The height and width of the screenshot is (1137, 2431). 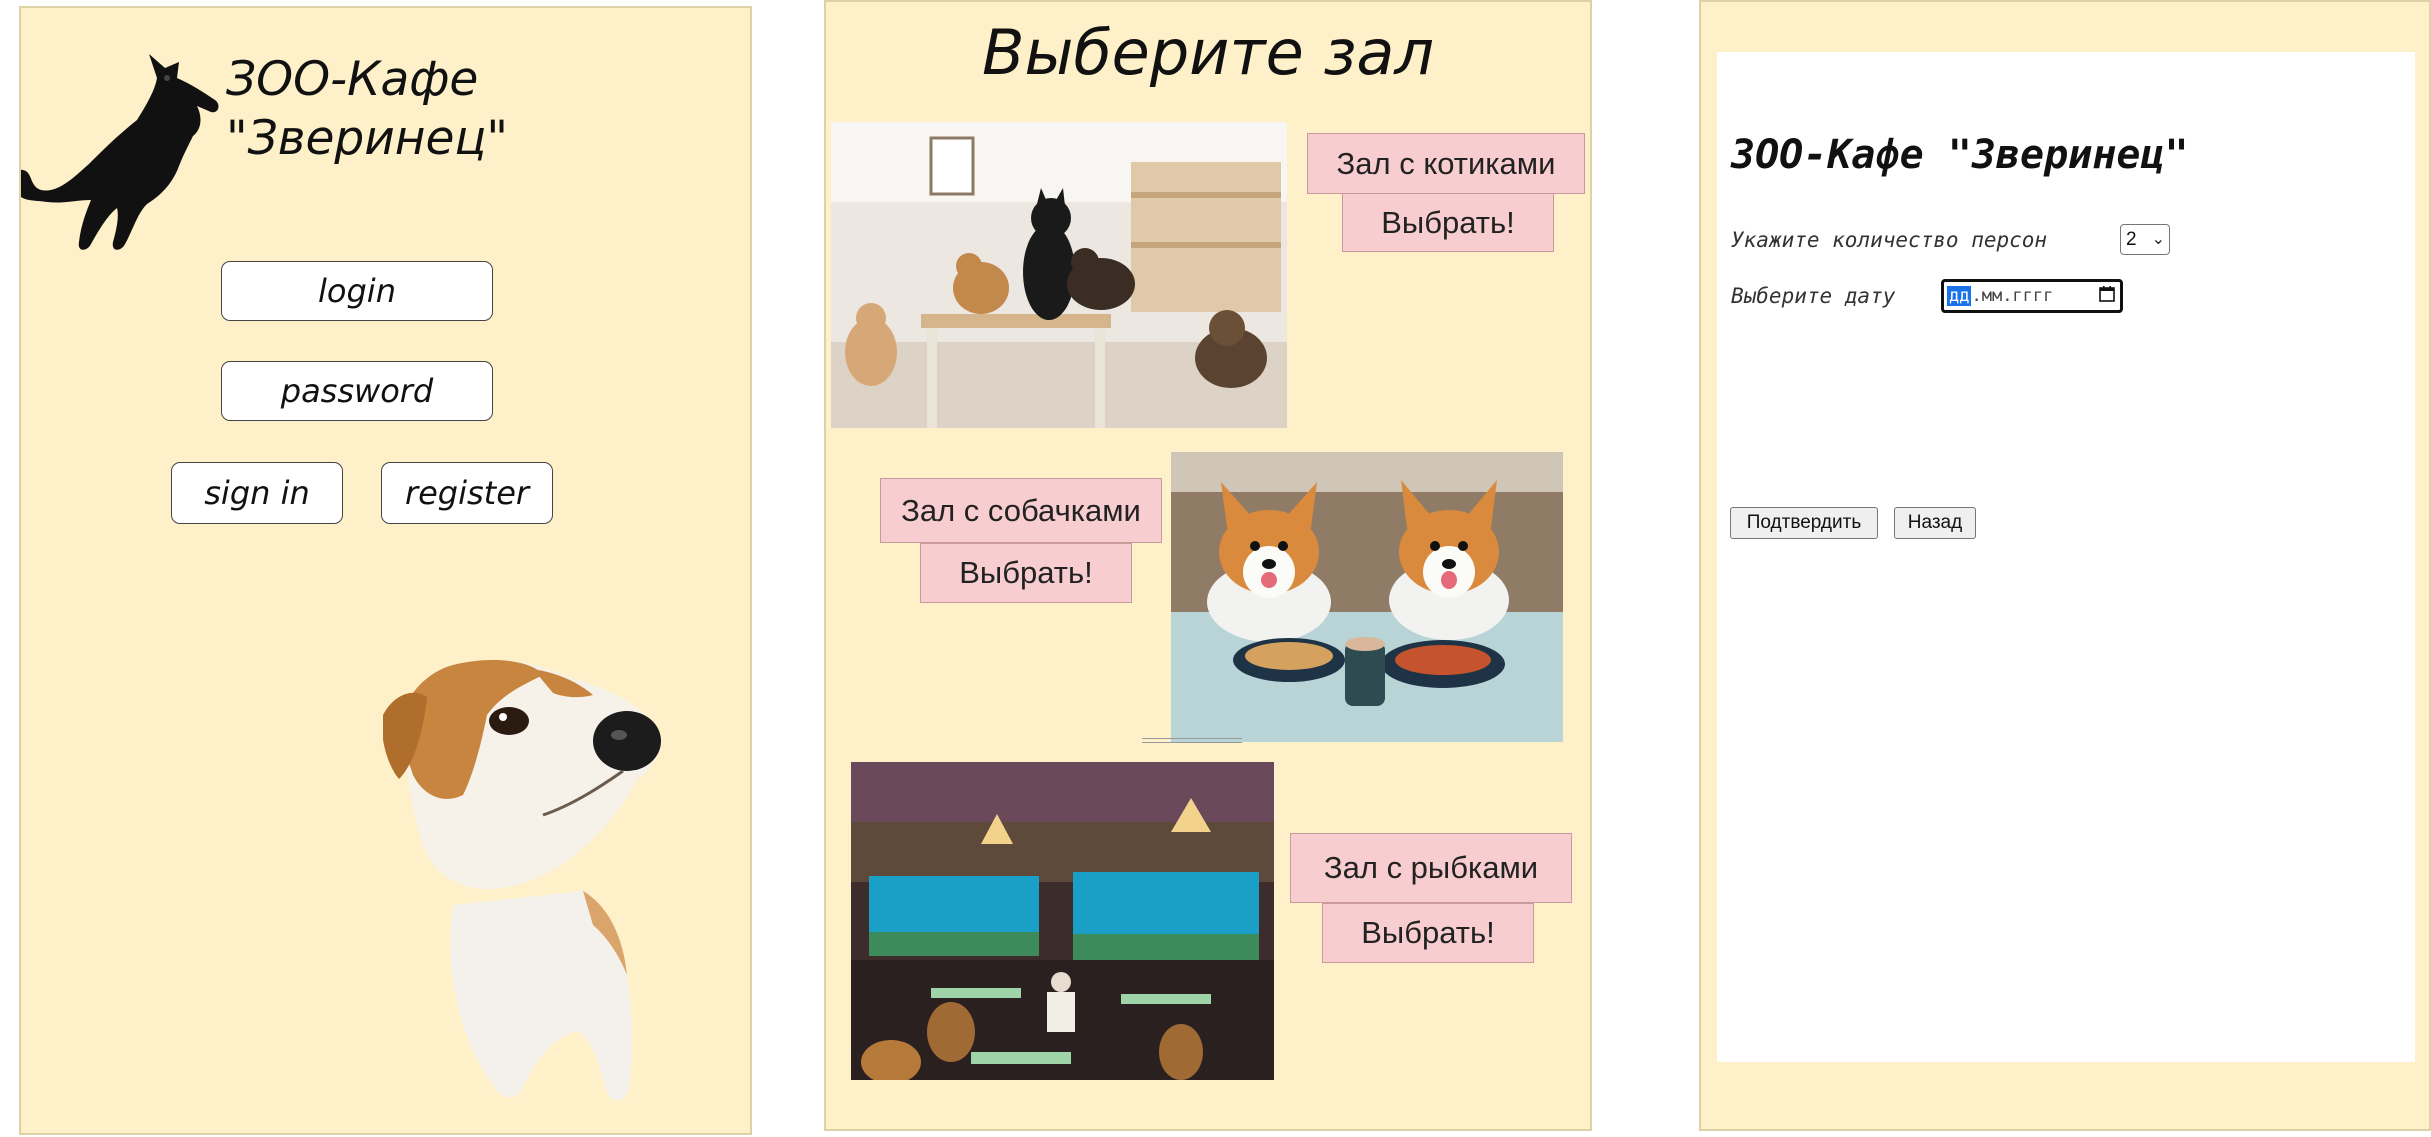 I want to click on app-title-line1: ЗОО-Кафе, so click(x=352, y=79).